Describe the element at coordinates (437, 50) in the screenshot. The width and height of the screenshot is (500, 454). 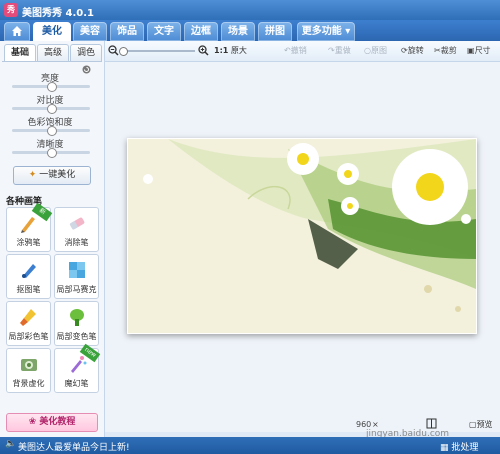
I see `crop-icon: ✂` at that location.